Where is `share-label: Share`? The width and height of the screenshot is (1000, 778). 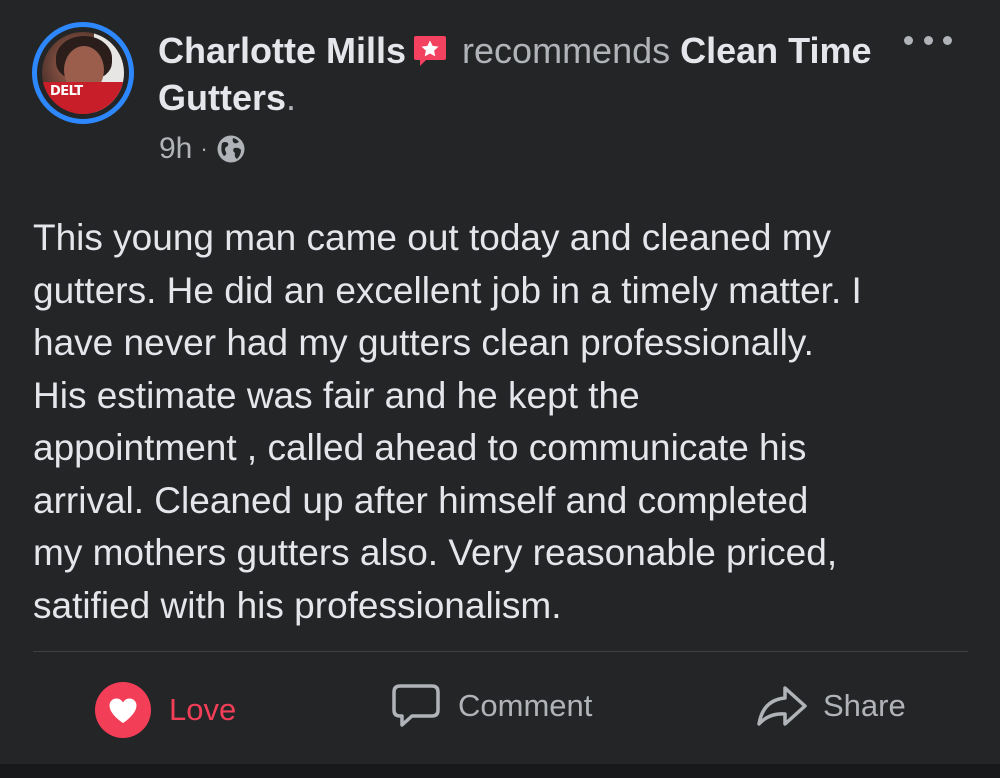
share-label: Share is located at coordinates (864, 705).